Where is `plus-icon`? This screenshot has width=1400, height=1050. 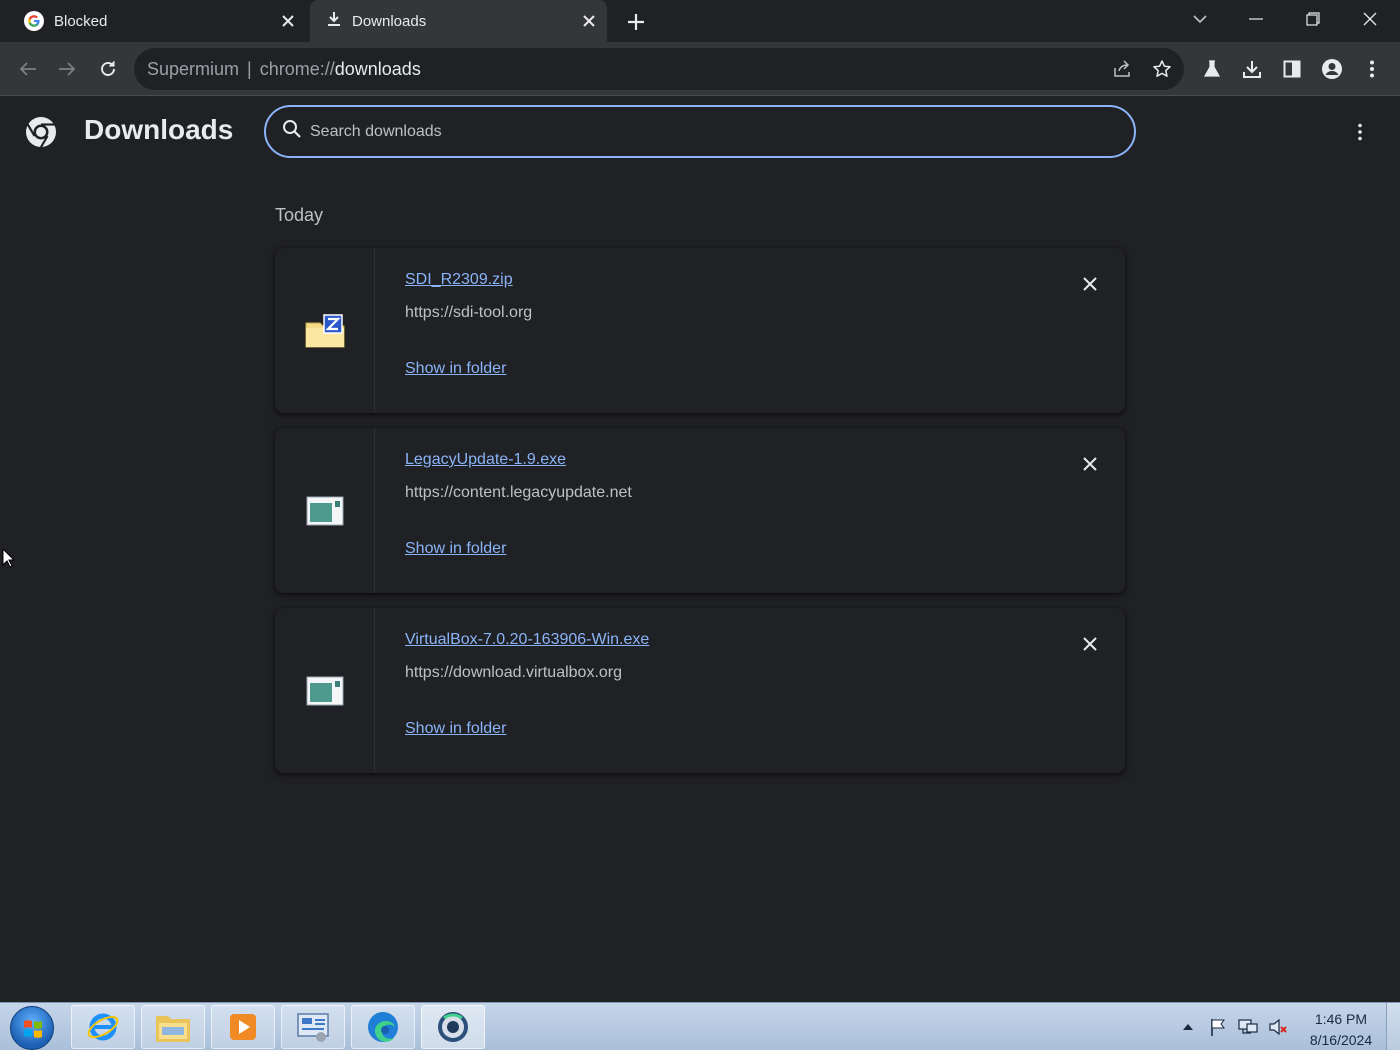 plus-icon is located at coordinates (636, 22).